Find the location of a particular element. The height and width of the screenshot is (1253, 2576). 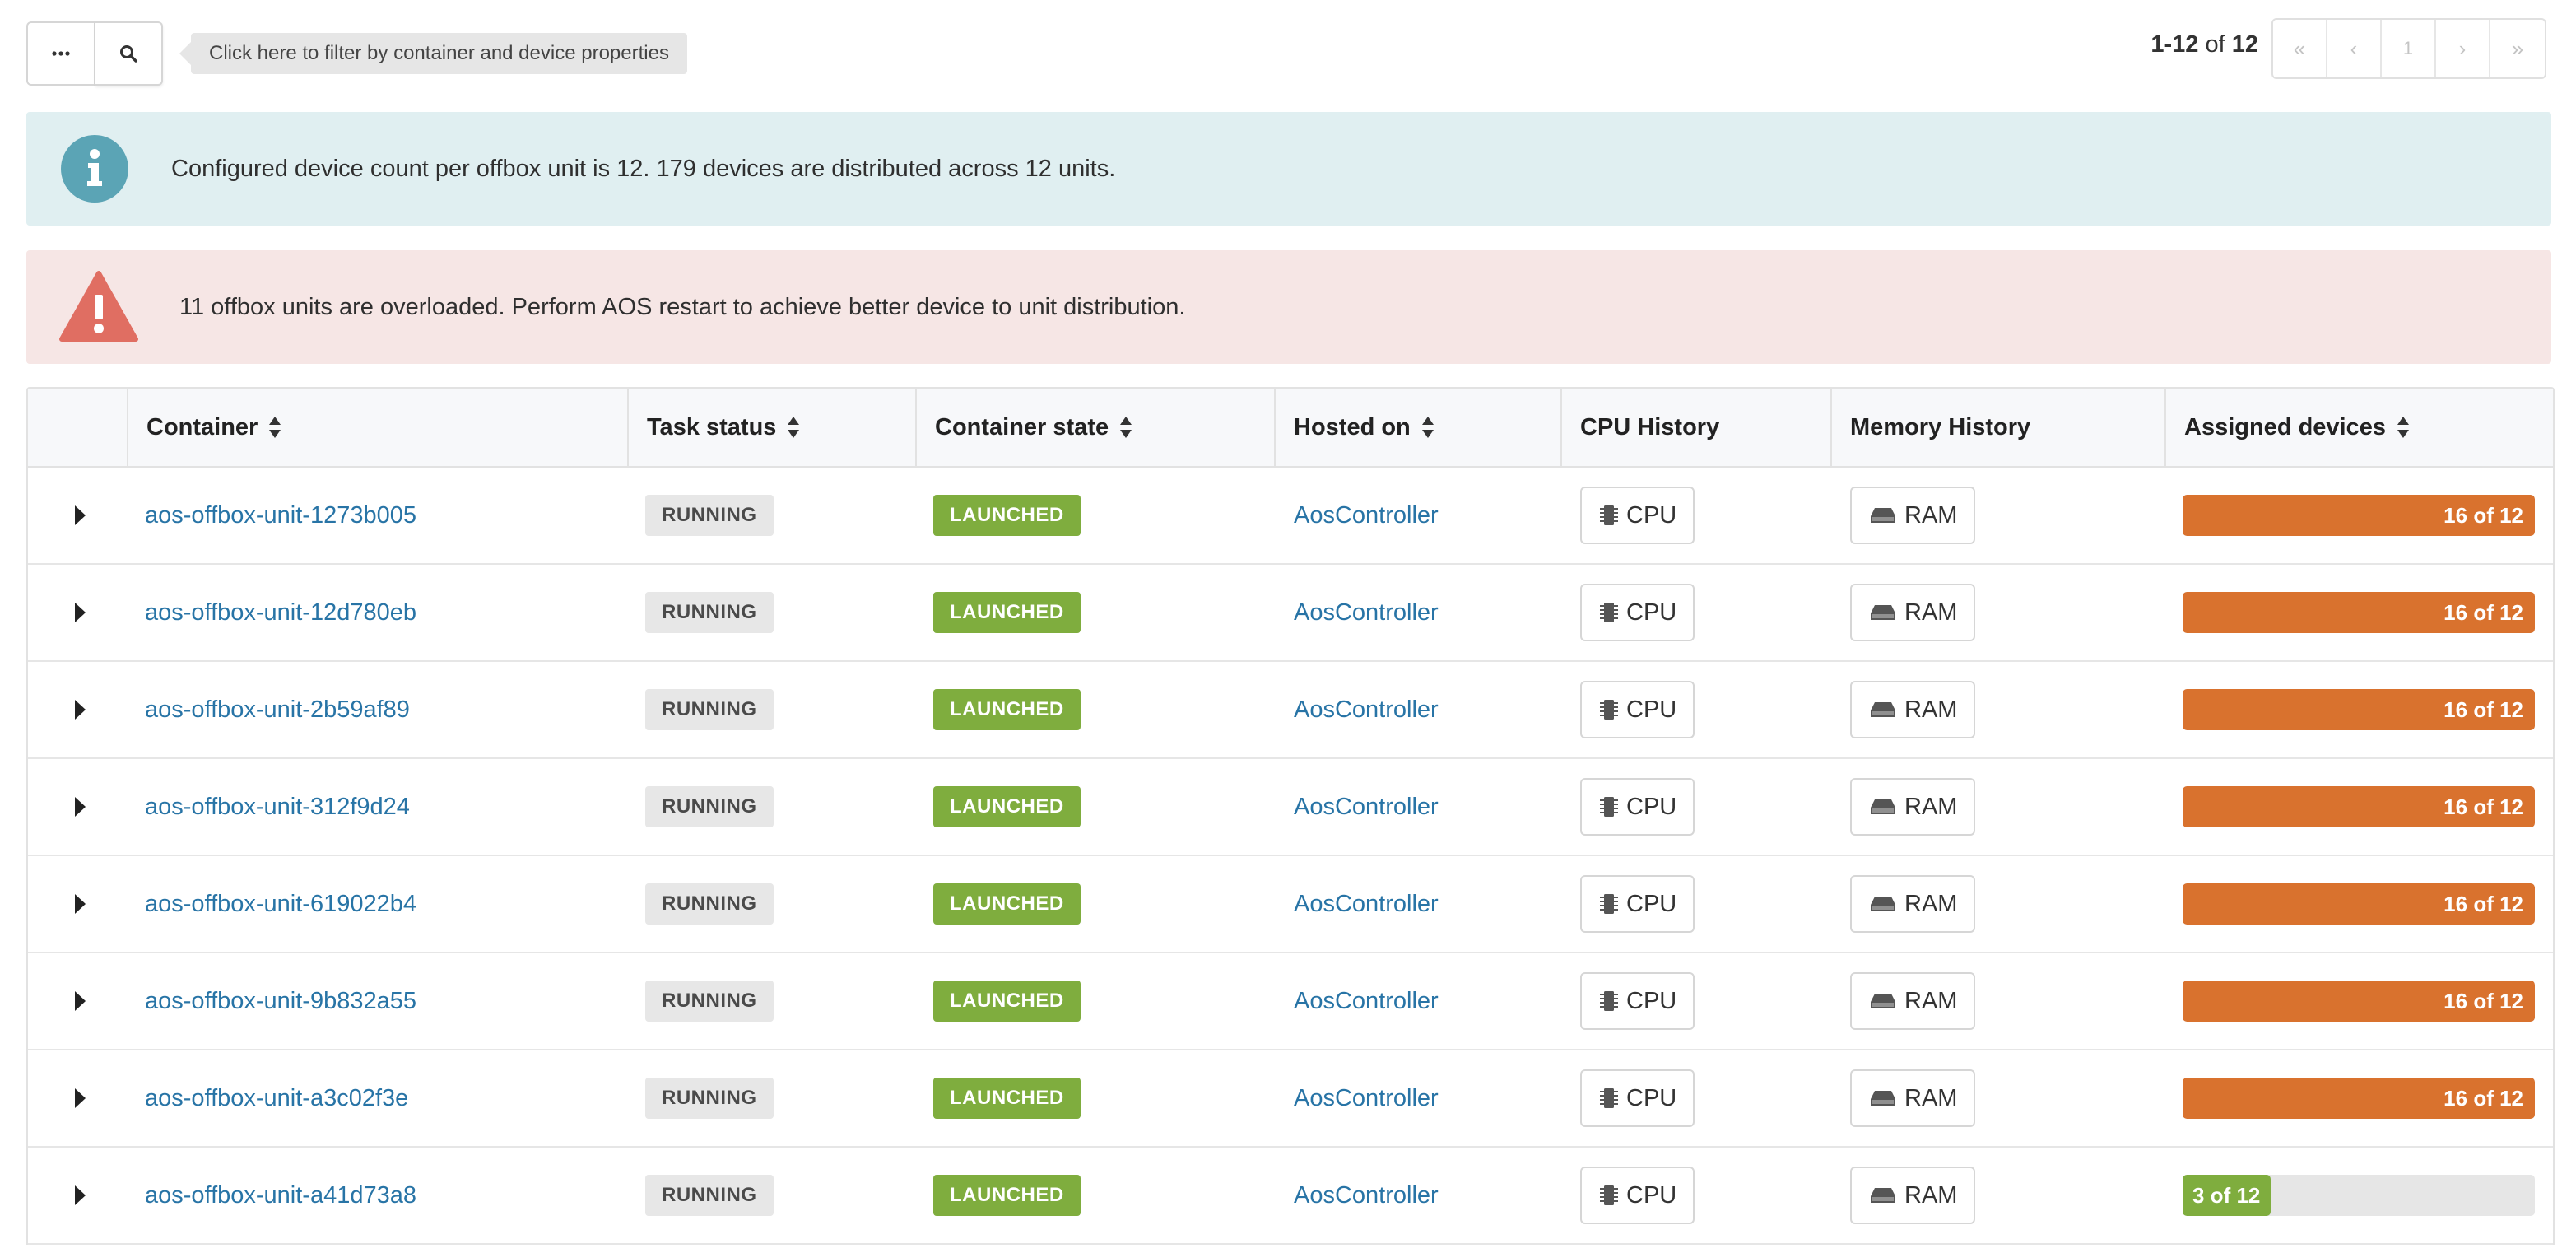

container-link: aos-offbox-unit-2b59af89 is located at coordinates (277, 710).